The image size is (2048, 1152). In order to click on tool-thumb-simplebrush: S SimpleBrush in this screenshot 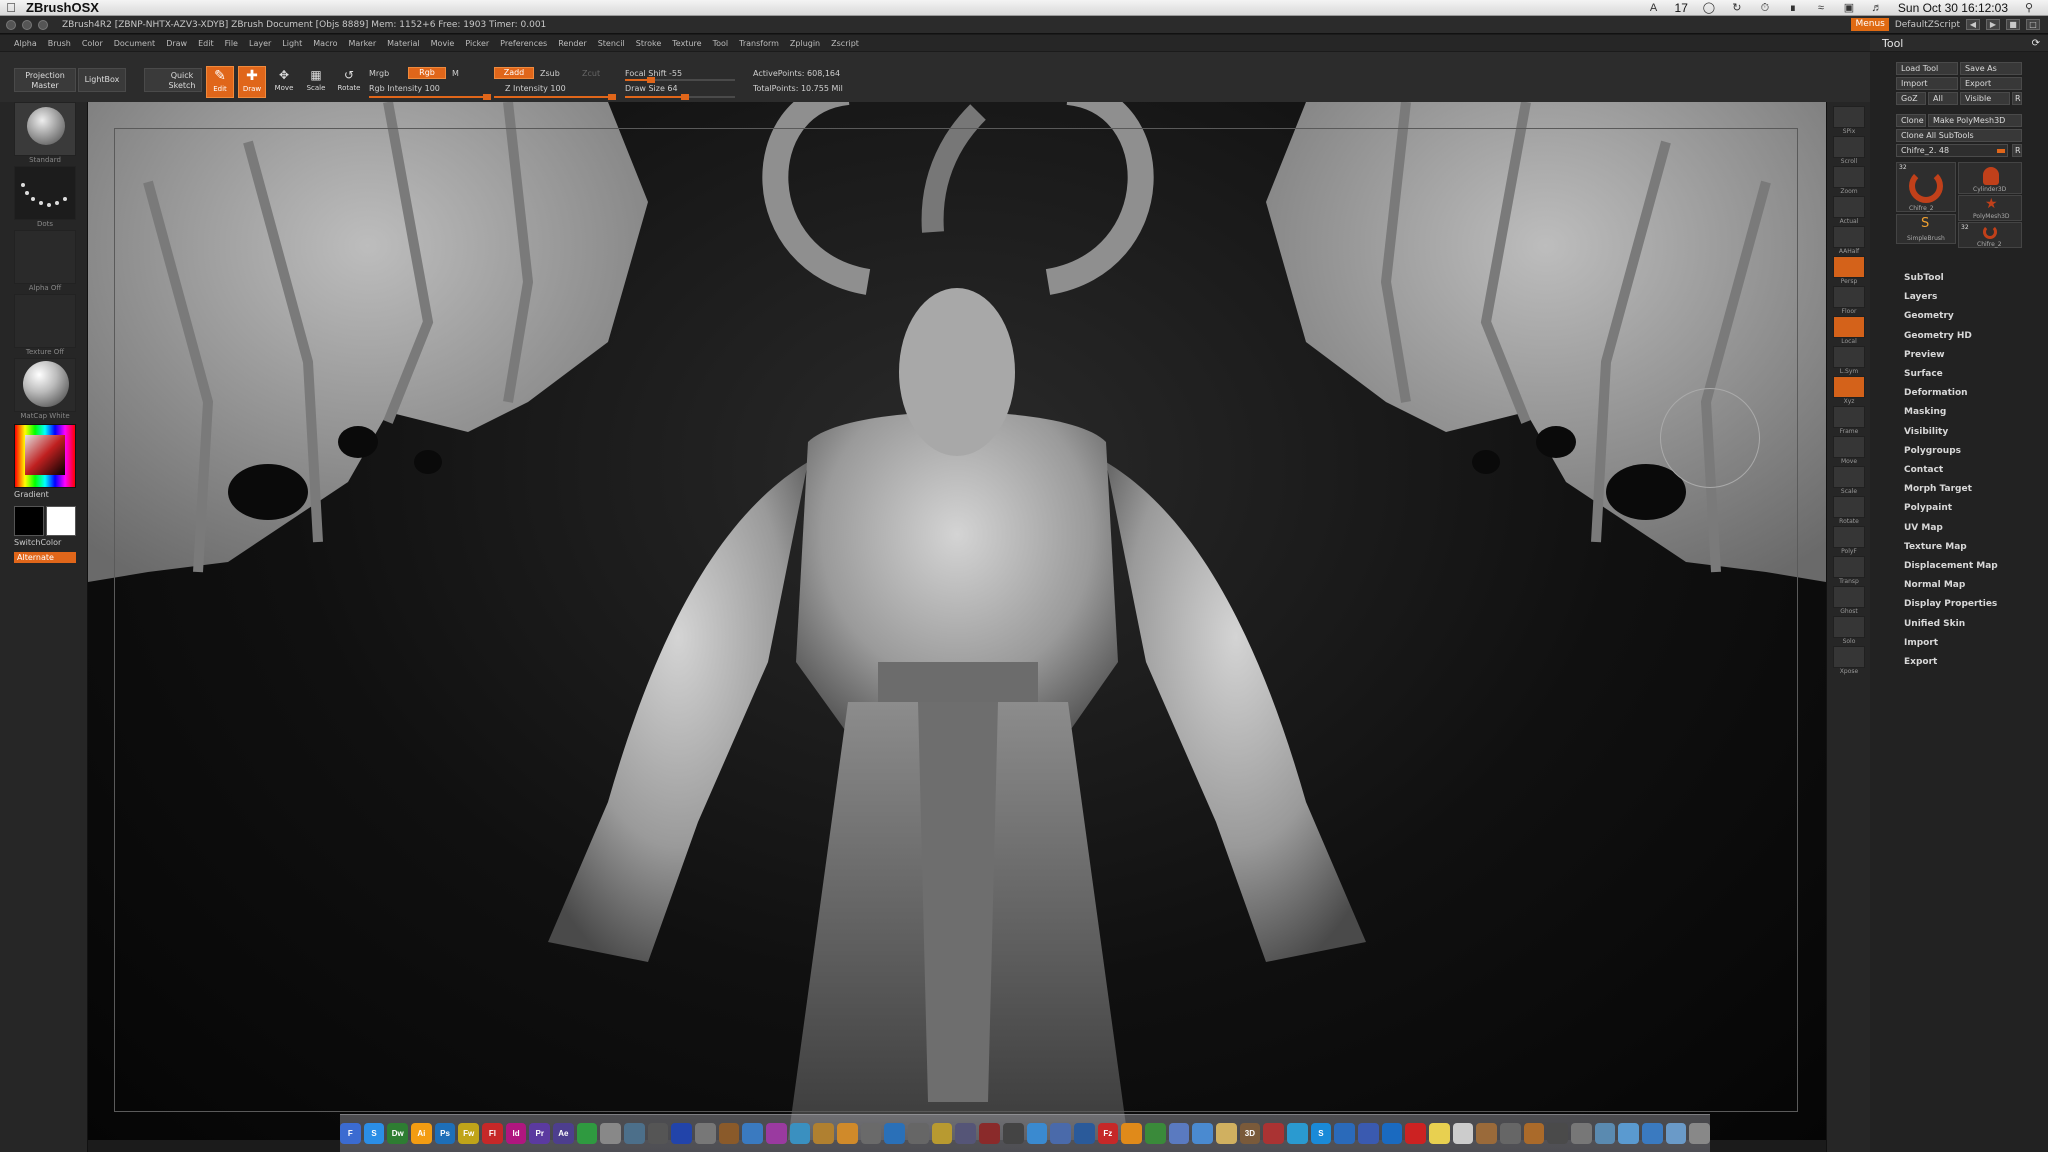, I will do `click(1926, 229)`.